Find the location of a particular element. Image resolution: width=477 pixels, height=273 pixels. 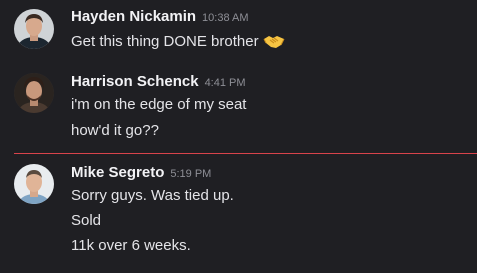

message-text: 11k over 6 weeks. is located at coordinates (131, 245).